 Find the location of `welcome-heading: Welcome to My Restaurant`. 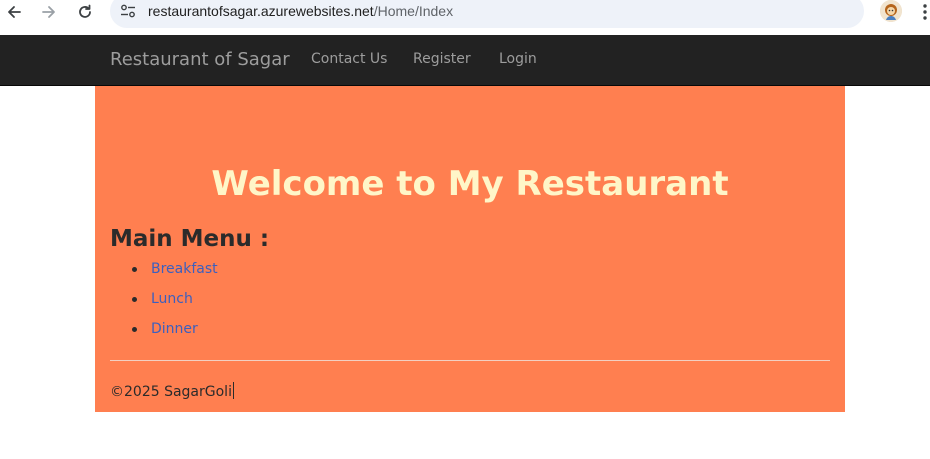

welcome-heading: Welcome to My Restaurant is located at coordinates (470, 184).